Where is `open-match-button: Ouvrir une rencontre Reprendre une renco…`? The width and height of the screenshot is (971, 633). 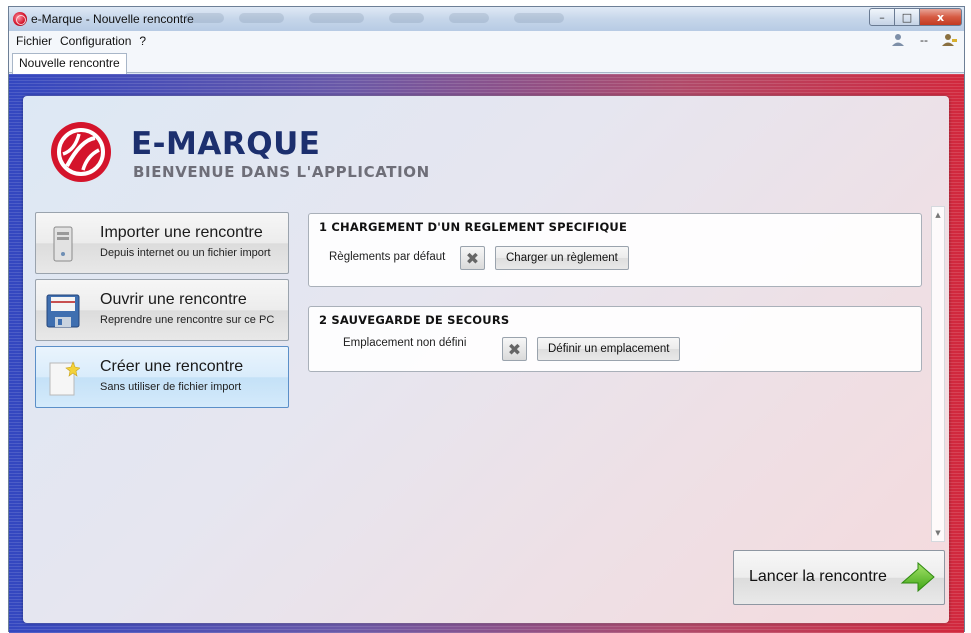 open-match-button: Ouvrir une rencontre Reprendre une renco… is located at coordinates (162, 310).